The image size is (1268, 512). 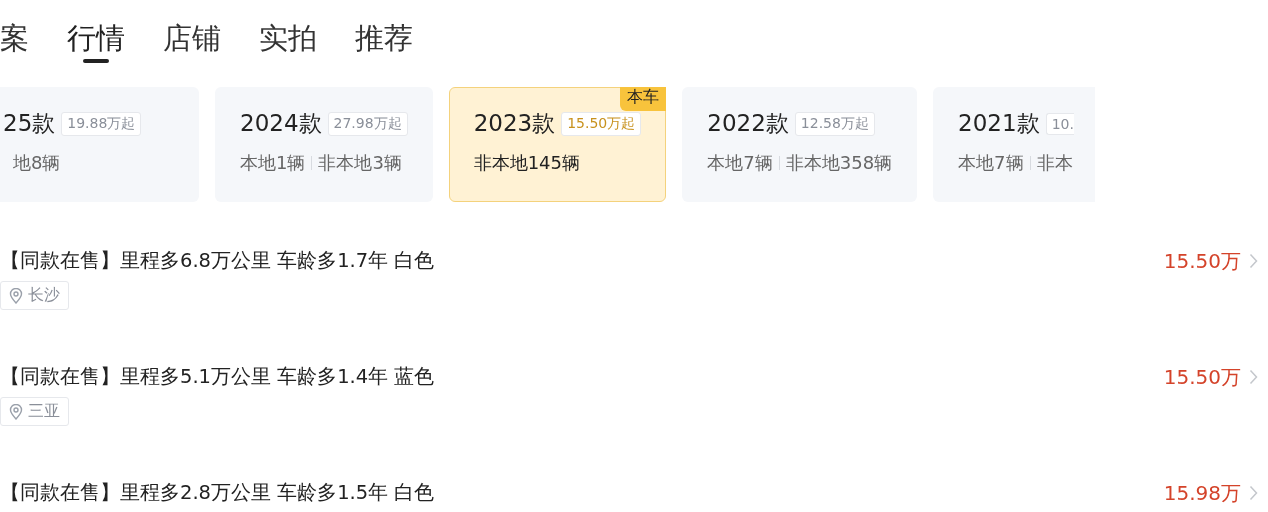 What do you see at coordinates (601, 123) in the screenshot?
I see `starting-price-tag: 15.50万起` at bounding box center [601, 123].